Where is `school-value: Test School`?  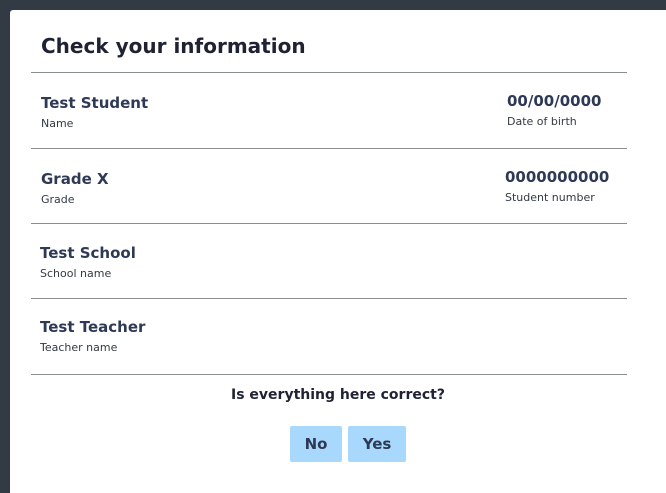 school-value: Test School is located at coordinates (88, 253).